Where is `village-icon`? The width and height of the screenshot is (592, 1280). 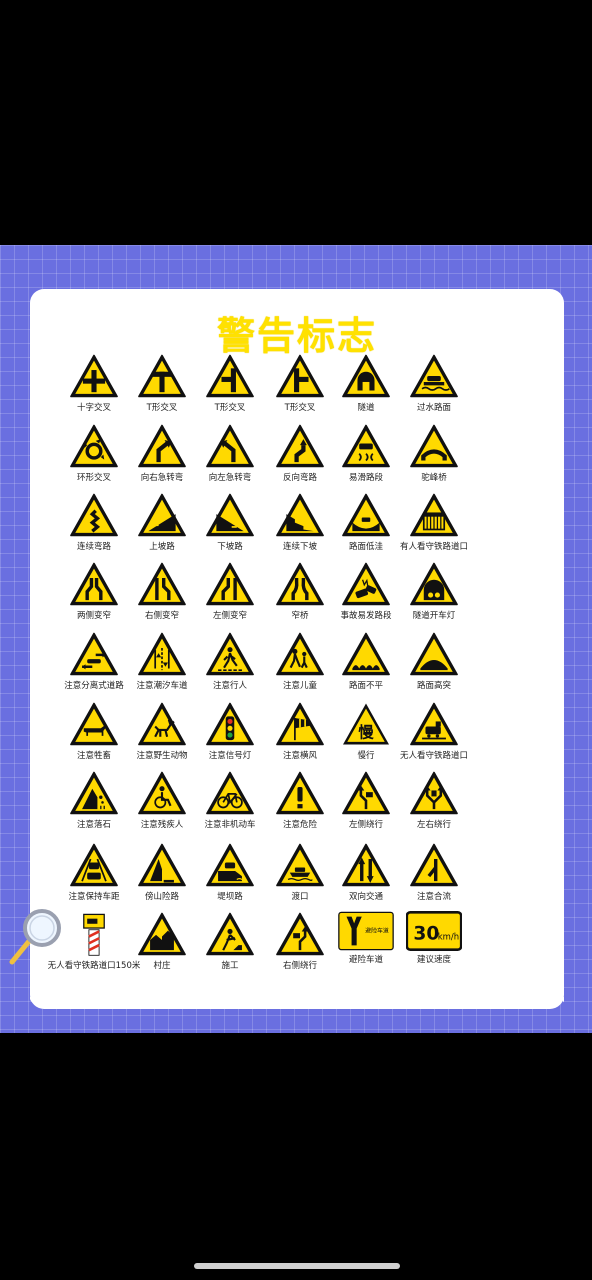
village-icon is located at coordinates (162, 934).